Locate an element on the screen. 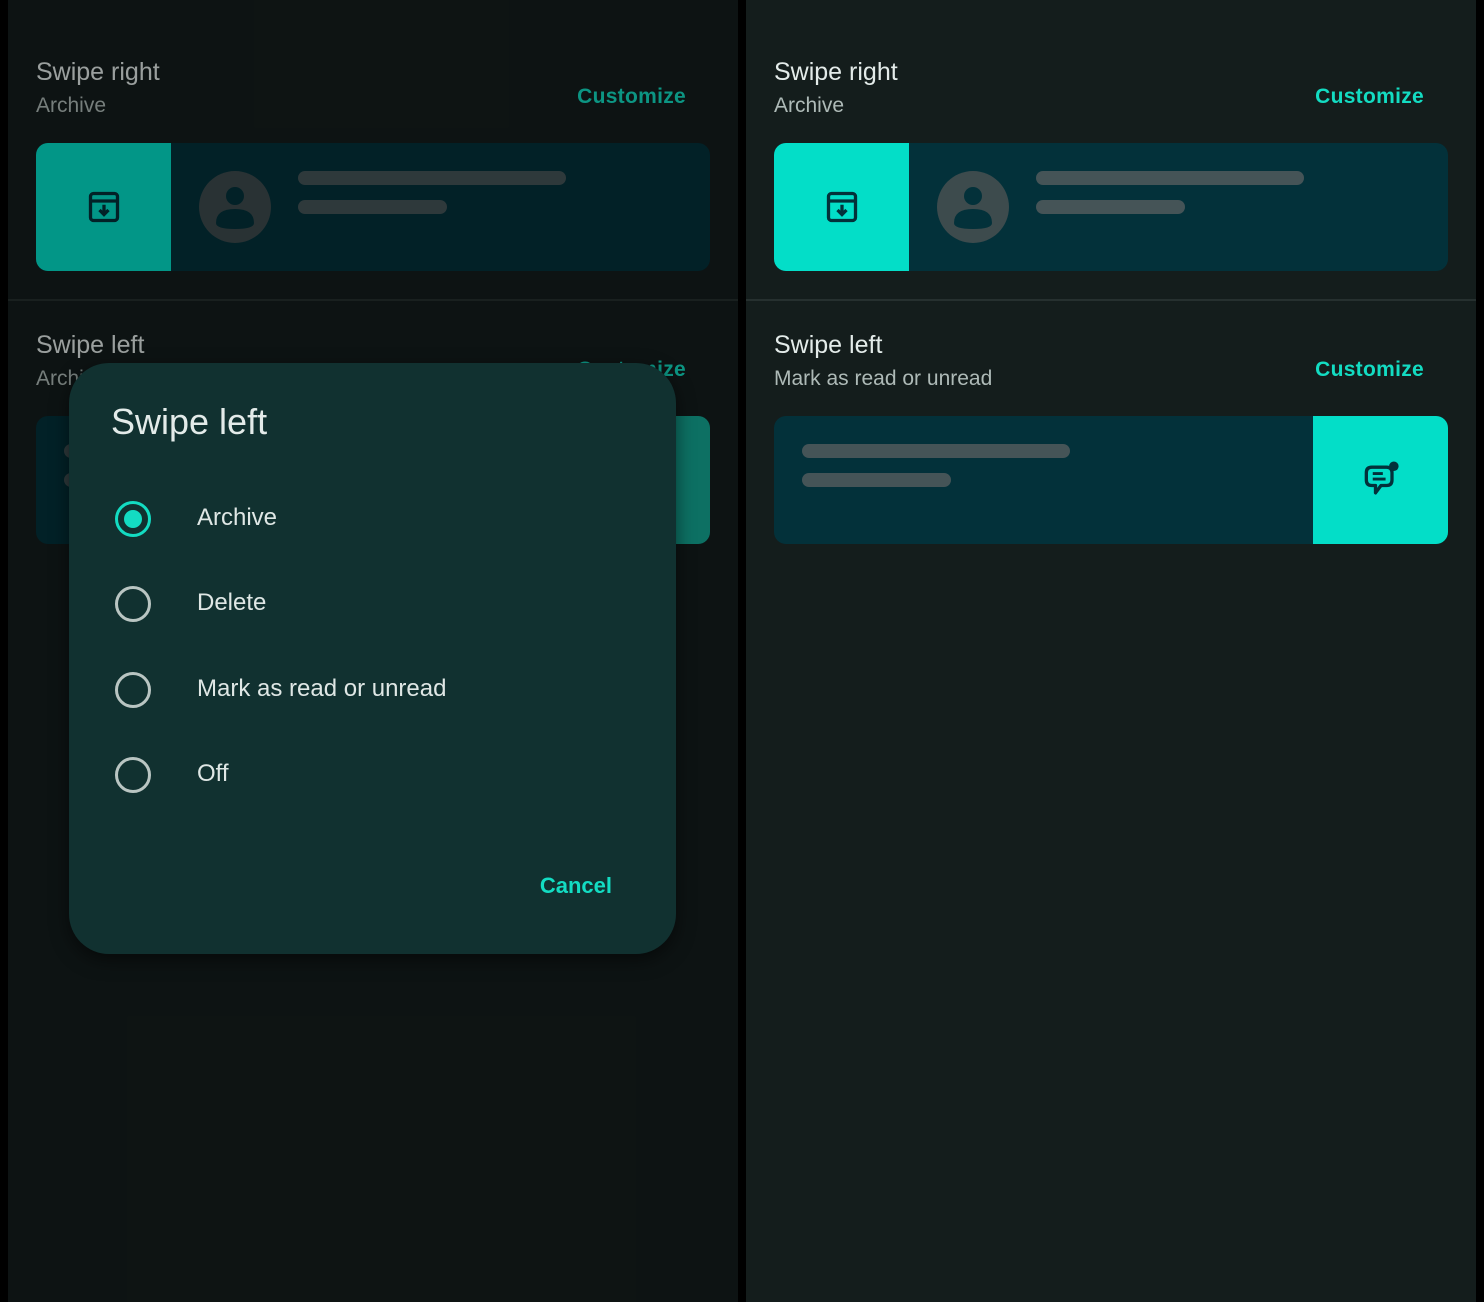  swipe-right-action-area is located at coordinates (841, 207).